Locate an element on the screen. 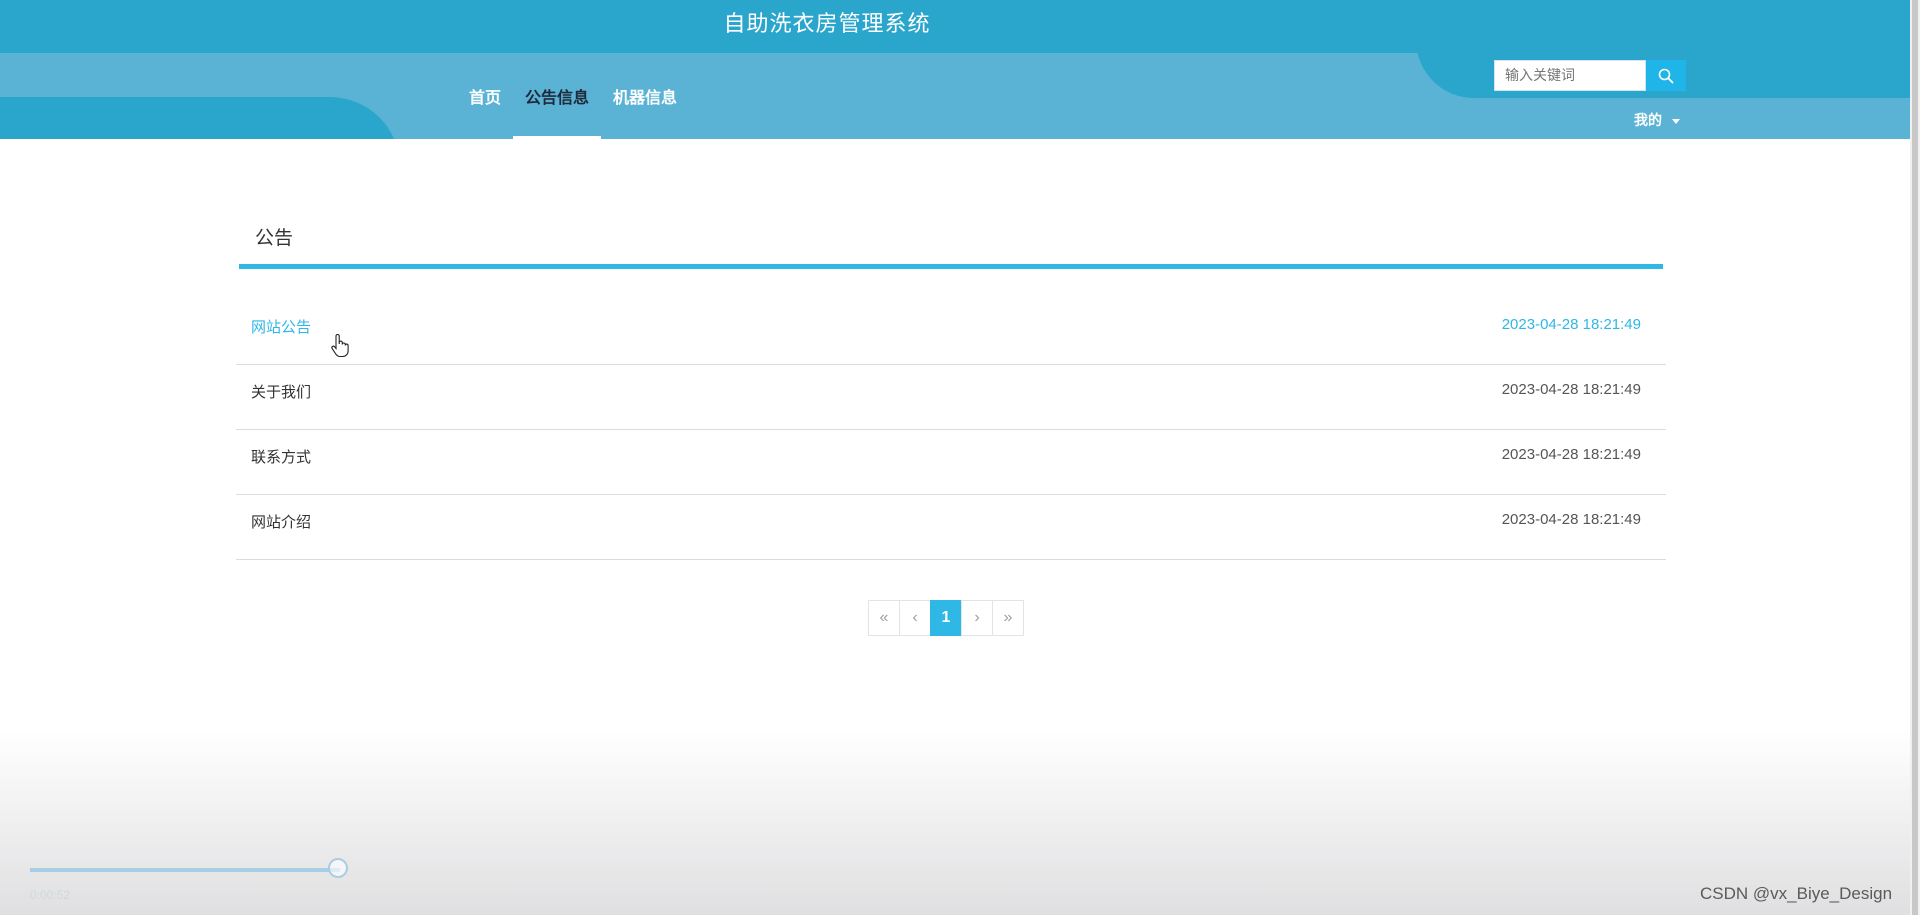  nav-item-notices: 公告信息 is located at coordinates (557, 96).